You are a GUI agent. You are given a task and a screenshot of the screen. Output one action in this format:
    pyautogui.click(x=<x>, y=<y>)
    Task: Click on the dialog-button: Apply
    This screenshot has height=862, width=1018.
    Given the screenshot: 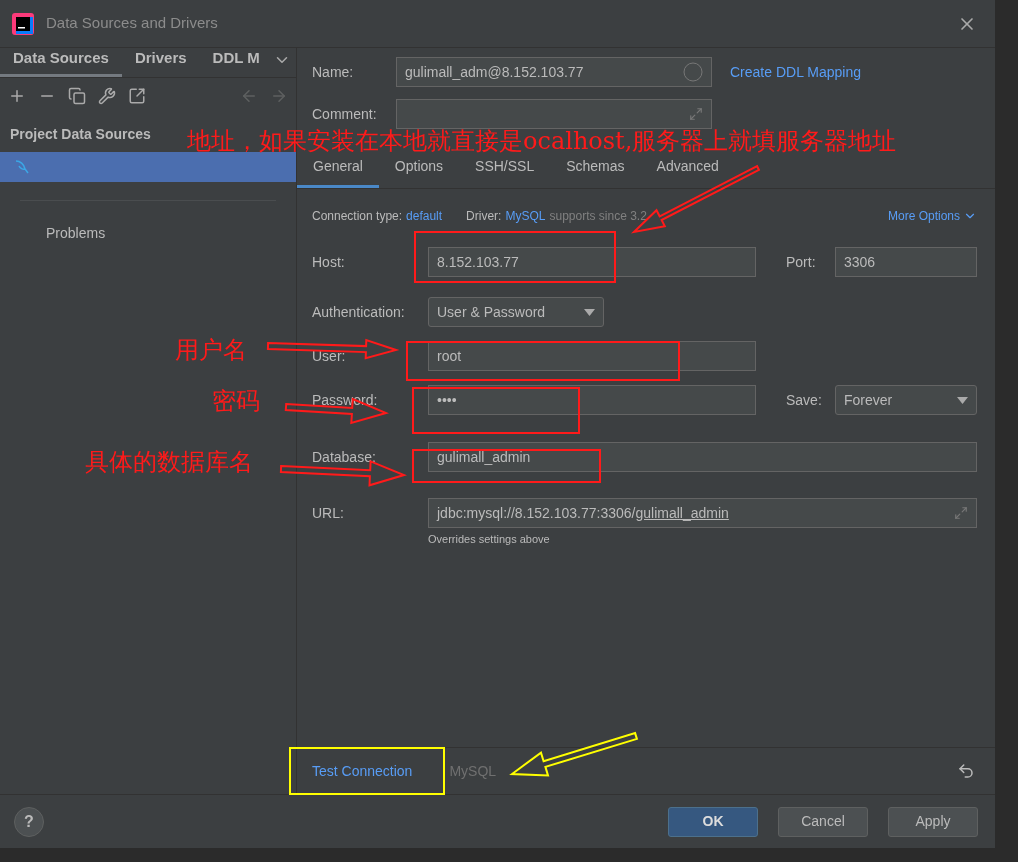 What is the action you would take?
    pyautogui.click(x=933, y=821)
    